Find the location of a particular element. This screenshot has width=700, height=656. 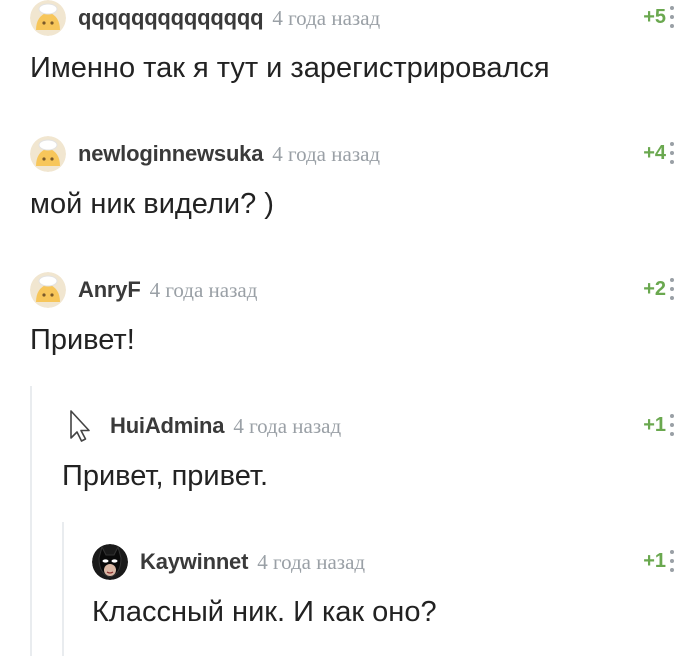

comment-author: Kaywinnet is located at coordinates (194, 562).